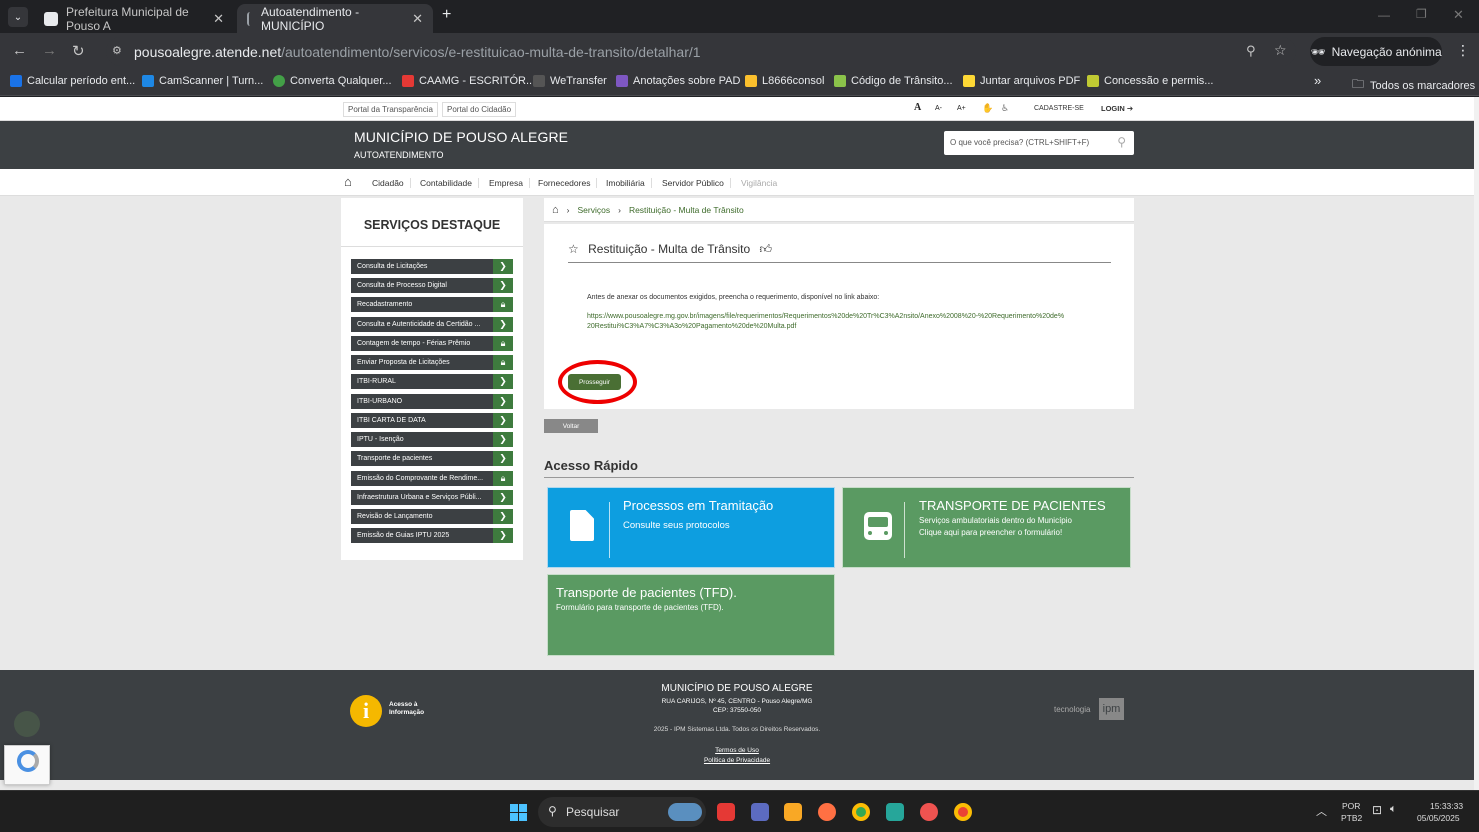 The width and height of the screenshot is (1479, 832). Describe the element at coordinates (594, 382) in the screenshot. I see `proceed-button: Prosseguir` at that location.